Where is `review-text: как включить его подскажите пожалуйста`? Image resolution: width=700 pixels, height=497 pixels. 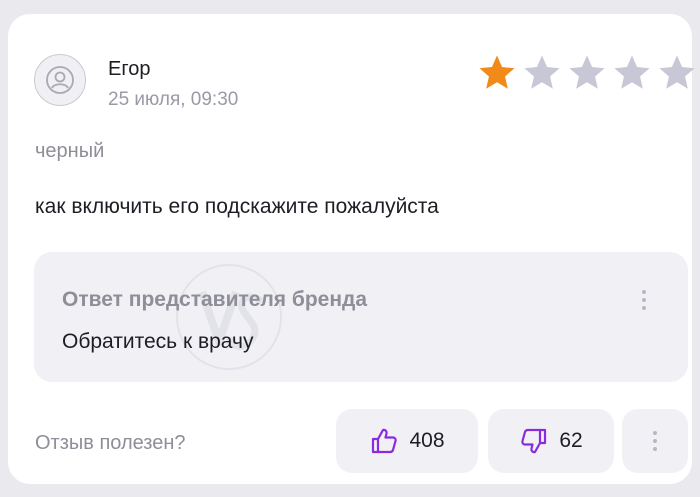 review-text: как включить его подскажите пожалуйста is located at coordinates (237, 206).